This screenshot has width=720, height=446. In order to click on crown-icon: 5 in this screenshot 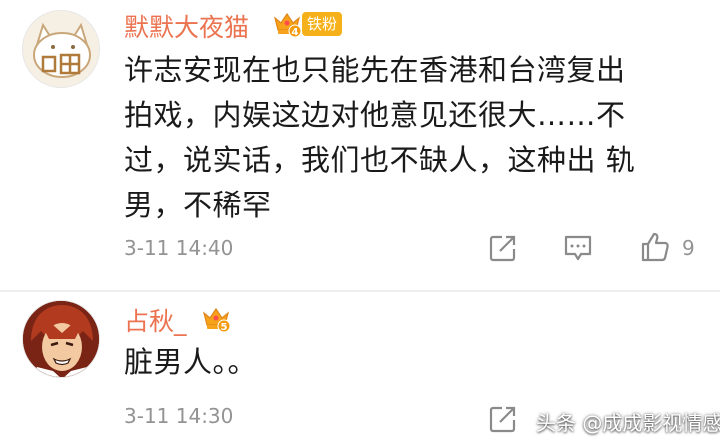, I will do `click(216, 319)`.